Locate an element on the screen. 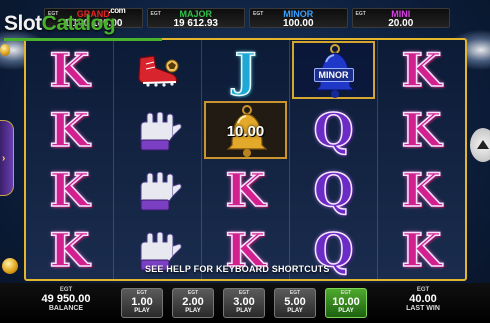 This screenshot has height=323, width=490. bet-value: 5.00 is located at coordinates (295, 302).